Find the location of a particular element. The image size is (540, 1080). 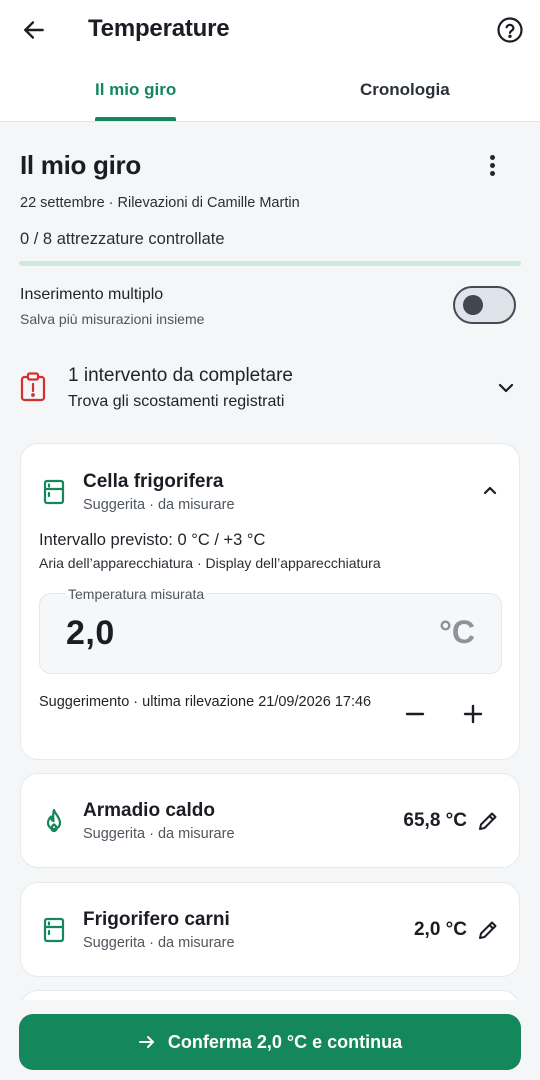

confirm-button: Conferma 2,0 °C e continua is located at coordinates (270, 1042).